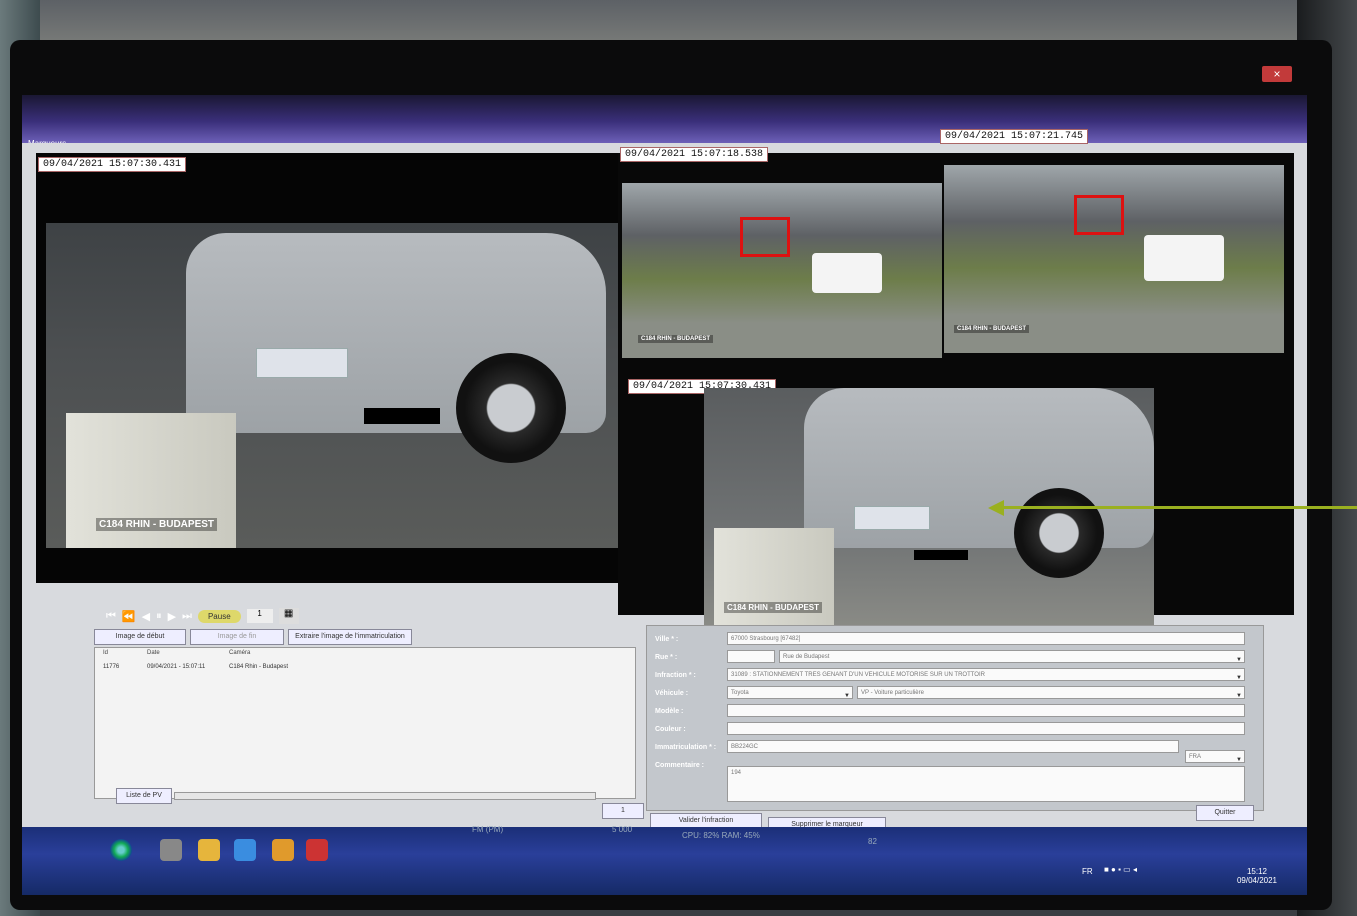 The height and width of the screenshot is (916, 1357). What do you see at coordinates (740, 693) in the screenshot?
I see `brand-value: Toyota` at bounding box center [740, 693].